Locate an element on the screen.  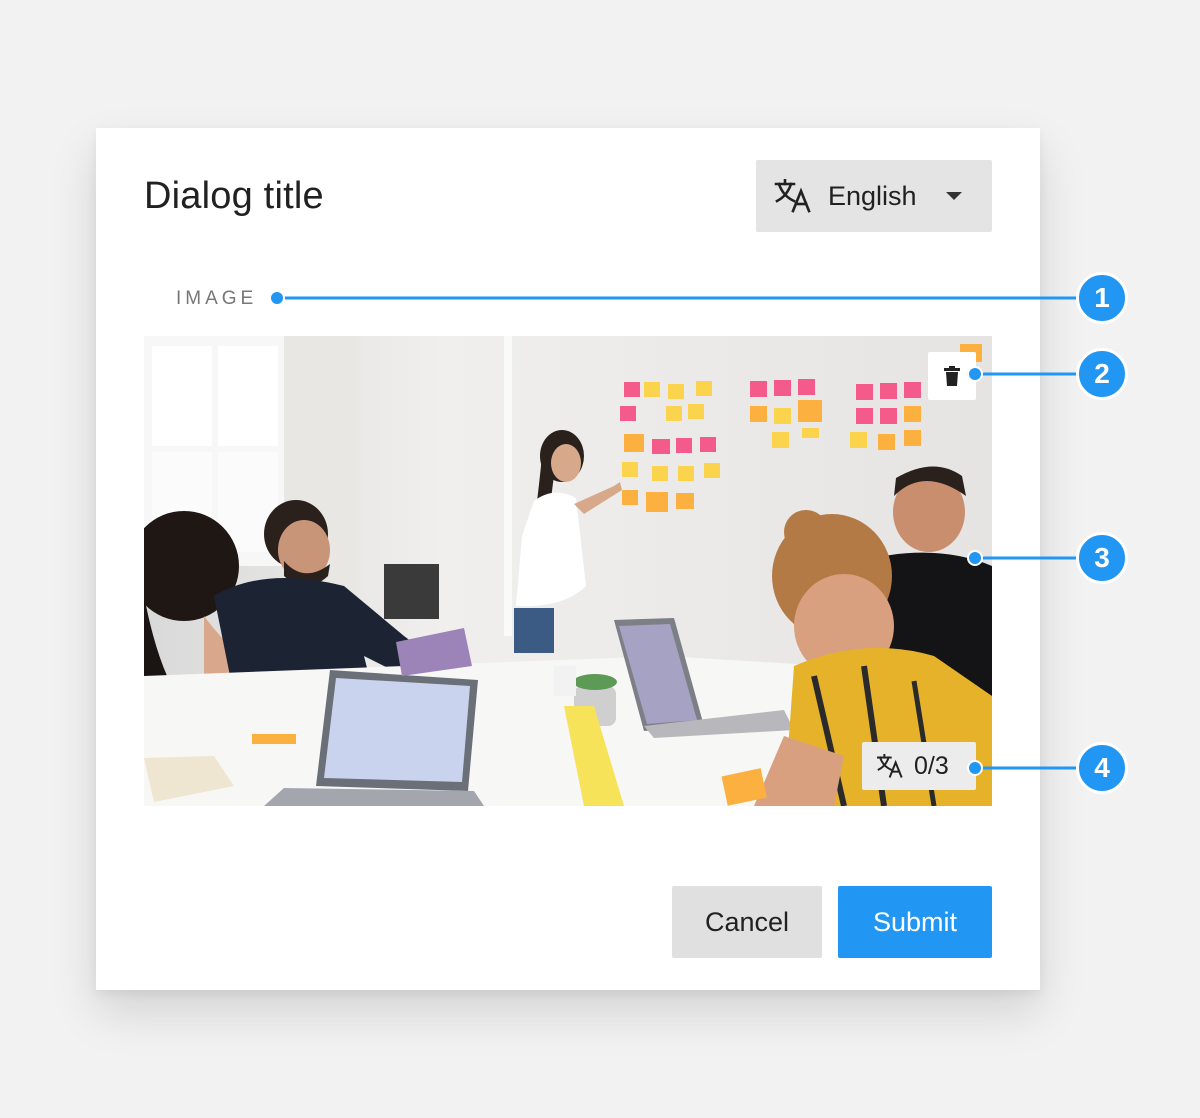
submit-button: Submit is located at coordinates (915, 922).